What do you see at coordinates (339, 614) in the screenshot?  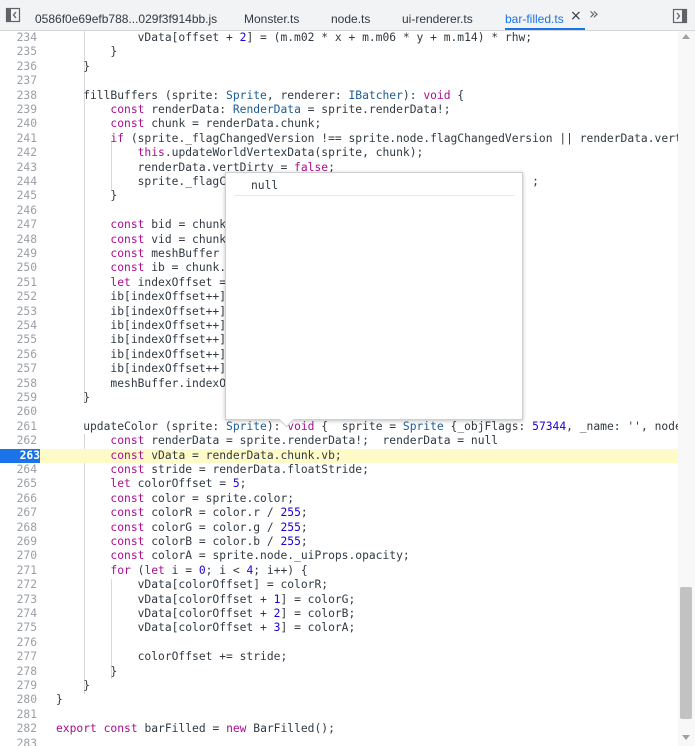 I see `code-line: 274 vData[colorOffset + 2] = colorB;` at bounding box center [339, 614].